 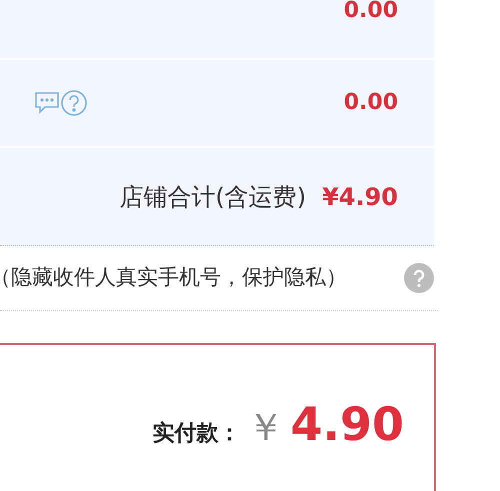 I want to click on shop-total-label: 店铺合计(含运费), so click(x=212, y=197).